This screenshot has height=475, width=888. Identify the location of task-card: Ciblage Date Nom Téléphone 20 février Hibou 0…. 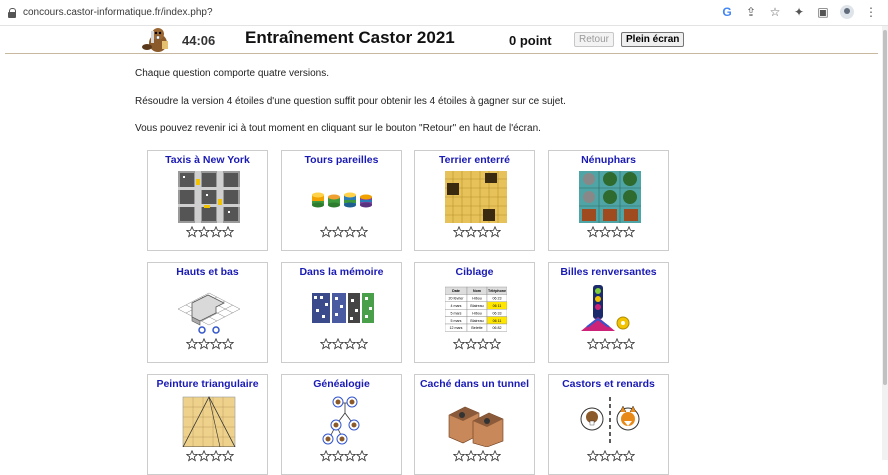
(474, 312).